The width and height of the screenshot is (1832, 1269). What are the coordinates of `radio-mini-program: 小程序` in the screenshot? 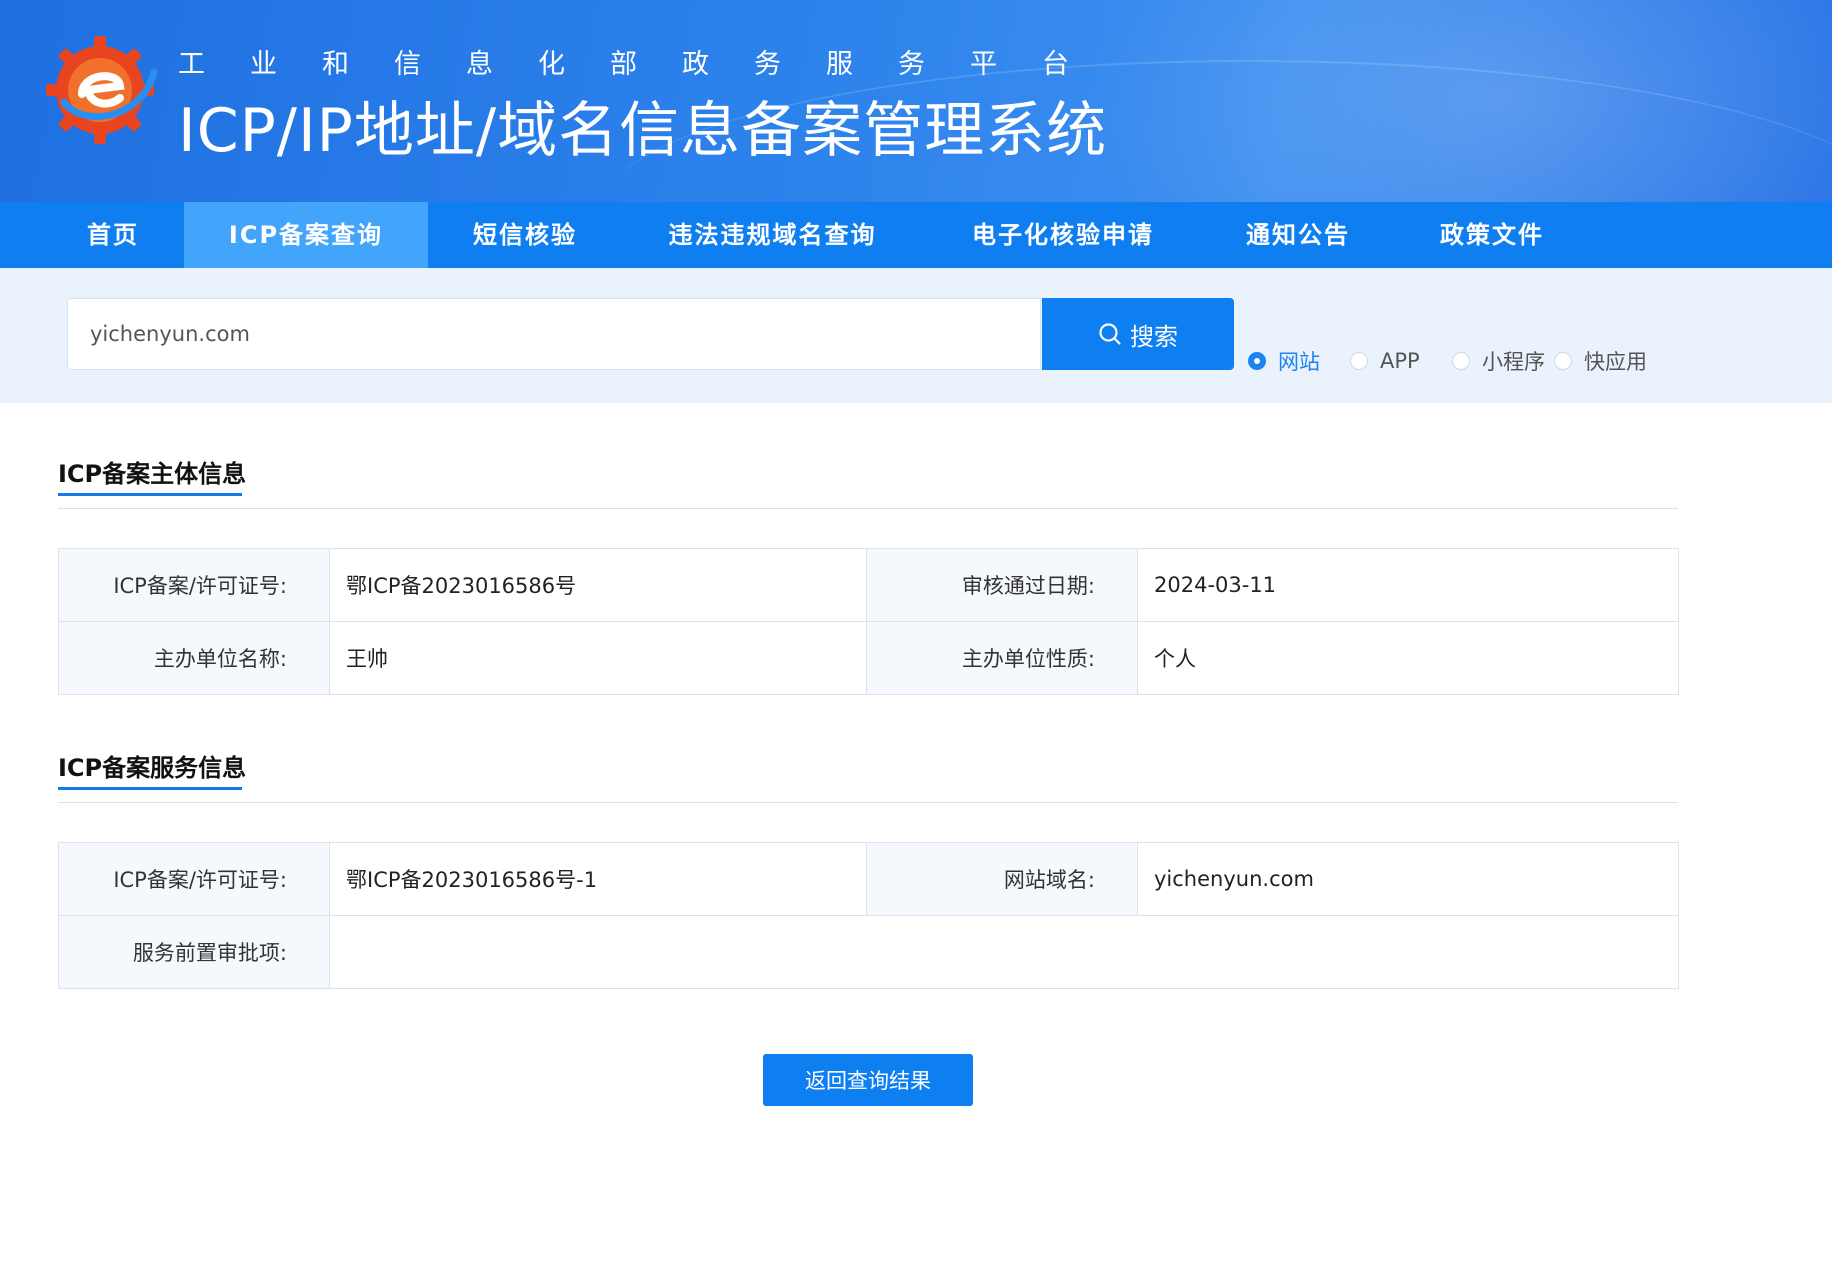 It's located at (1498, 361).